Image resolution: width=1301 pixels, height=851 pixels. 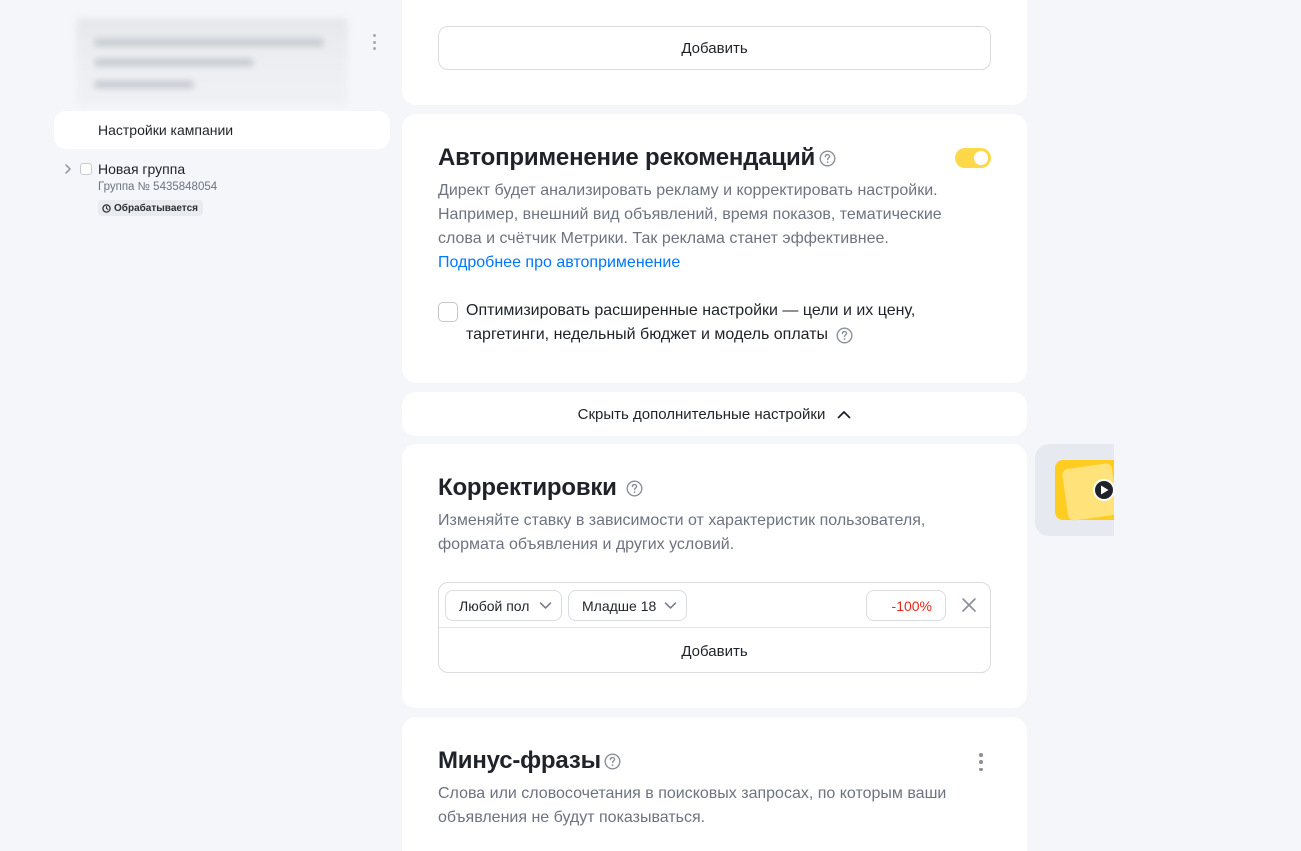 I want to click on age-select-value: Младше 18, so click(x=619, y=605).